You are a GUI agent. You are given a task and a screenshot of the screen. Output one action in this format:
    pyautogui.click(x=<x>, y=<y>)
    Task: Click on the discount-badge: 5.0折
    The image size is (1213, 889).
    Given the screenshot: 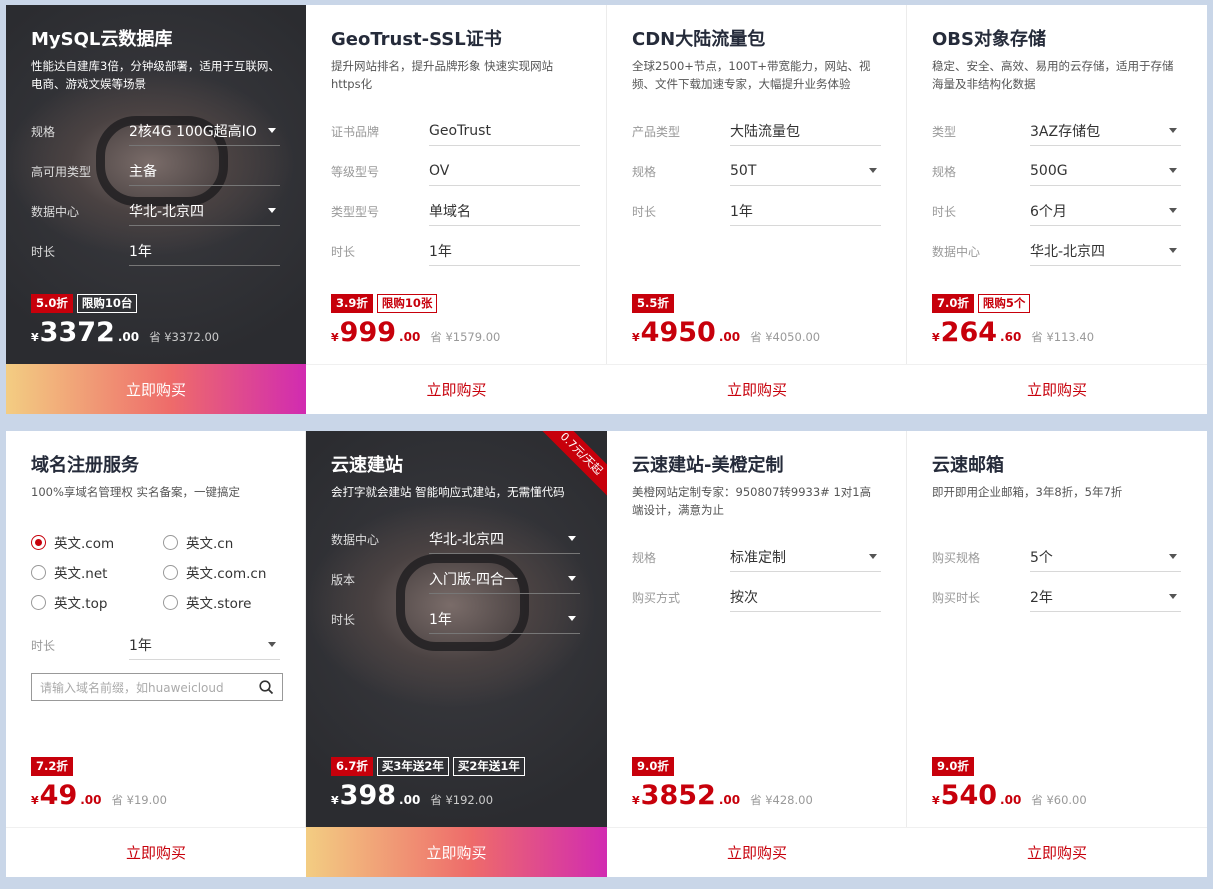 What is the action you would take?
    pyautogui.click(x=52, y=303)
    